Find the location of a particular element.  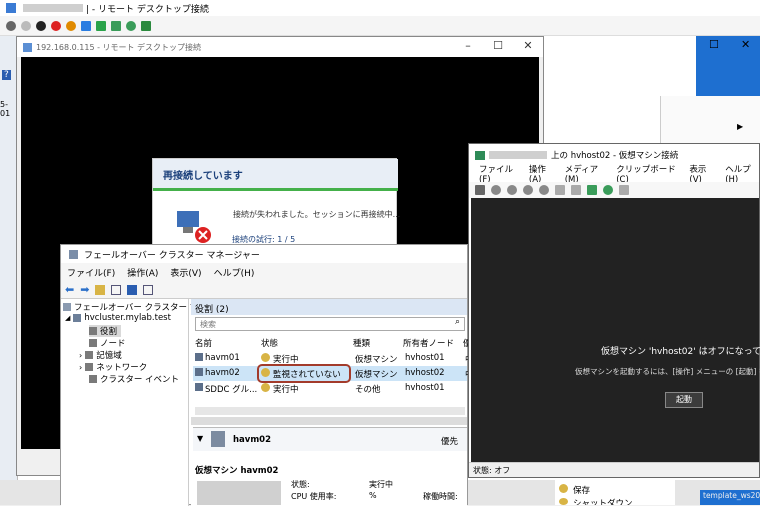

menu-action: 操作(A) is located at coordinates (142, 272).